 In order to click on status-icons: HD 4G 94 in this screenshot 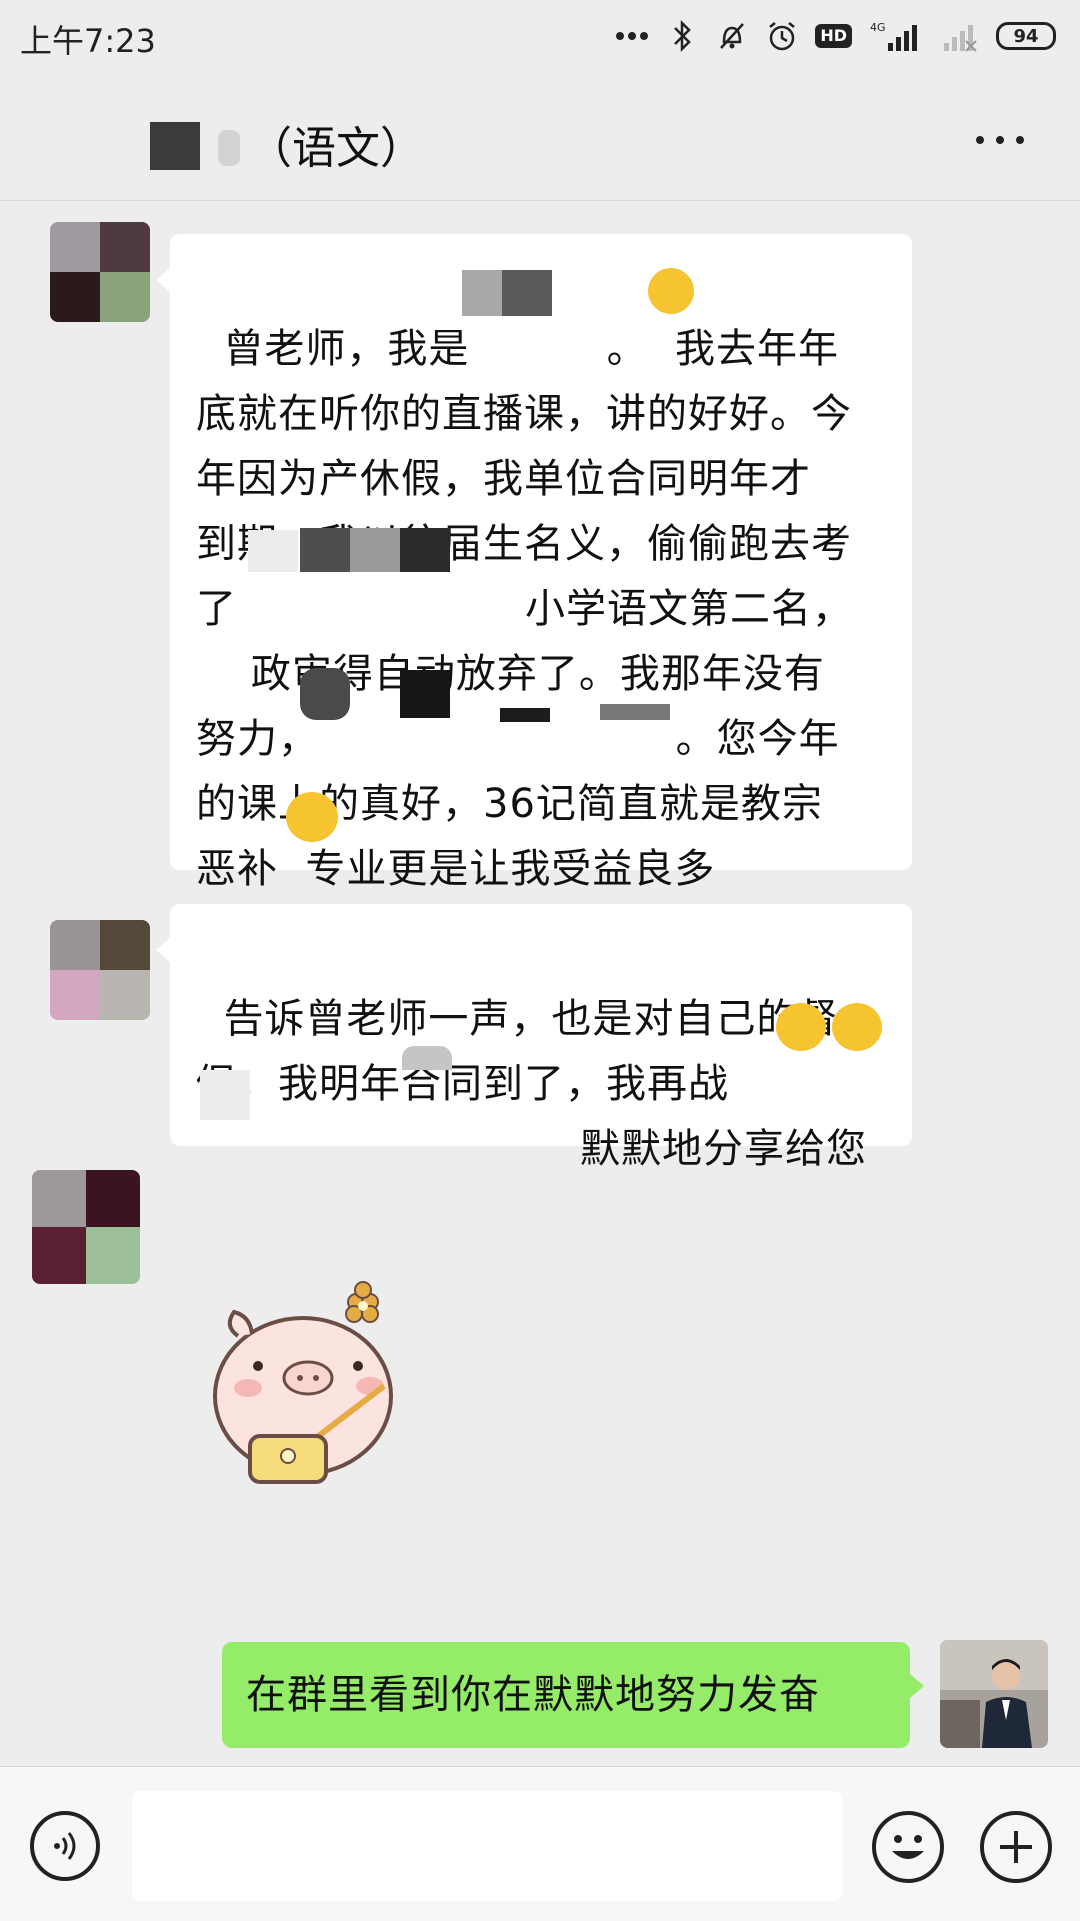, I will do `click(835, 36)`.